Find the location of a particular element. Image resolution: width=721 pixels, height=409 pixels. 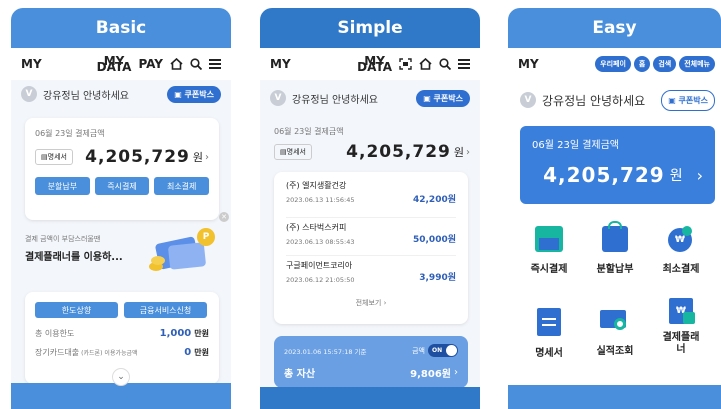

close-icon: ✕ is located at coordinates (224, 217).